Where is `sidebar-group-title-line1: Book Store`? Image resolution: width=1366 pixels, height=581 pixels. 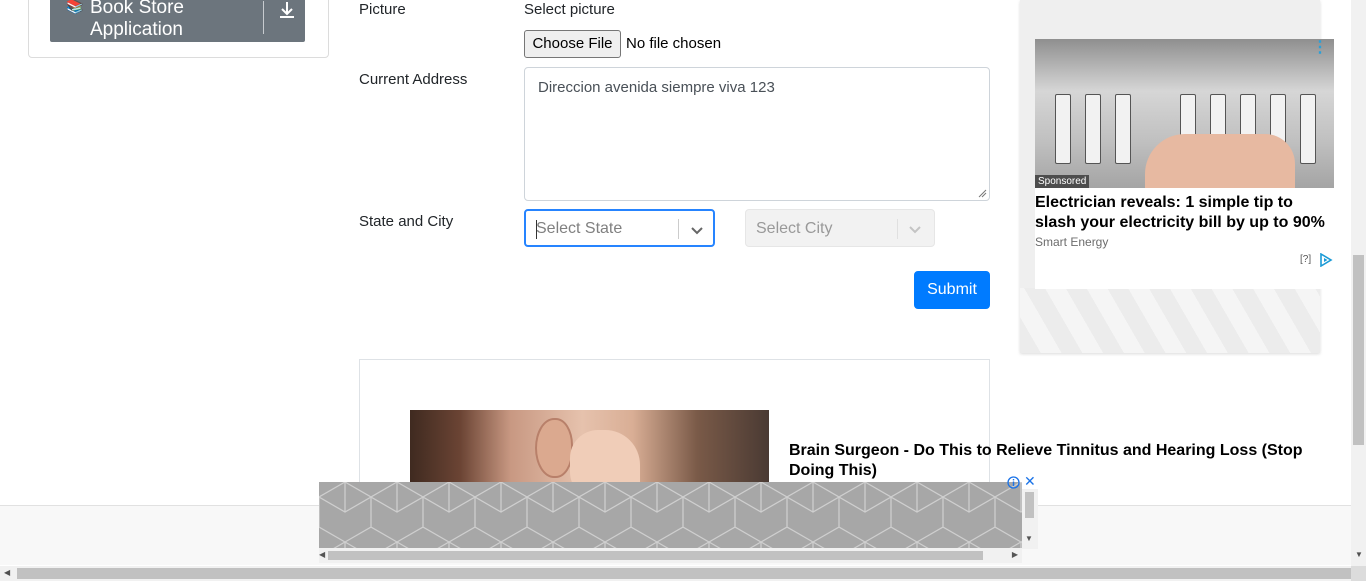
sidebar-group-title-line1: Book Store is located at coordinates (137, 9).